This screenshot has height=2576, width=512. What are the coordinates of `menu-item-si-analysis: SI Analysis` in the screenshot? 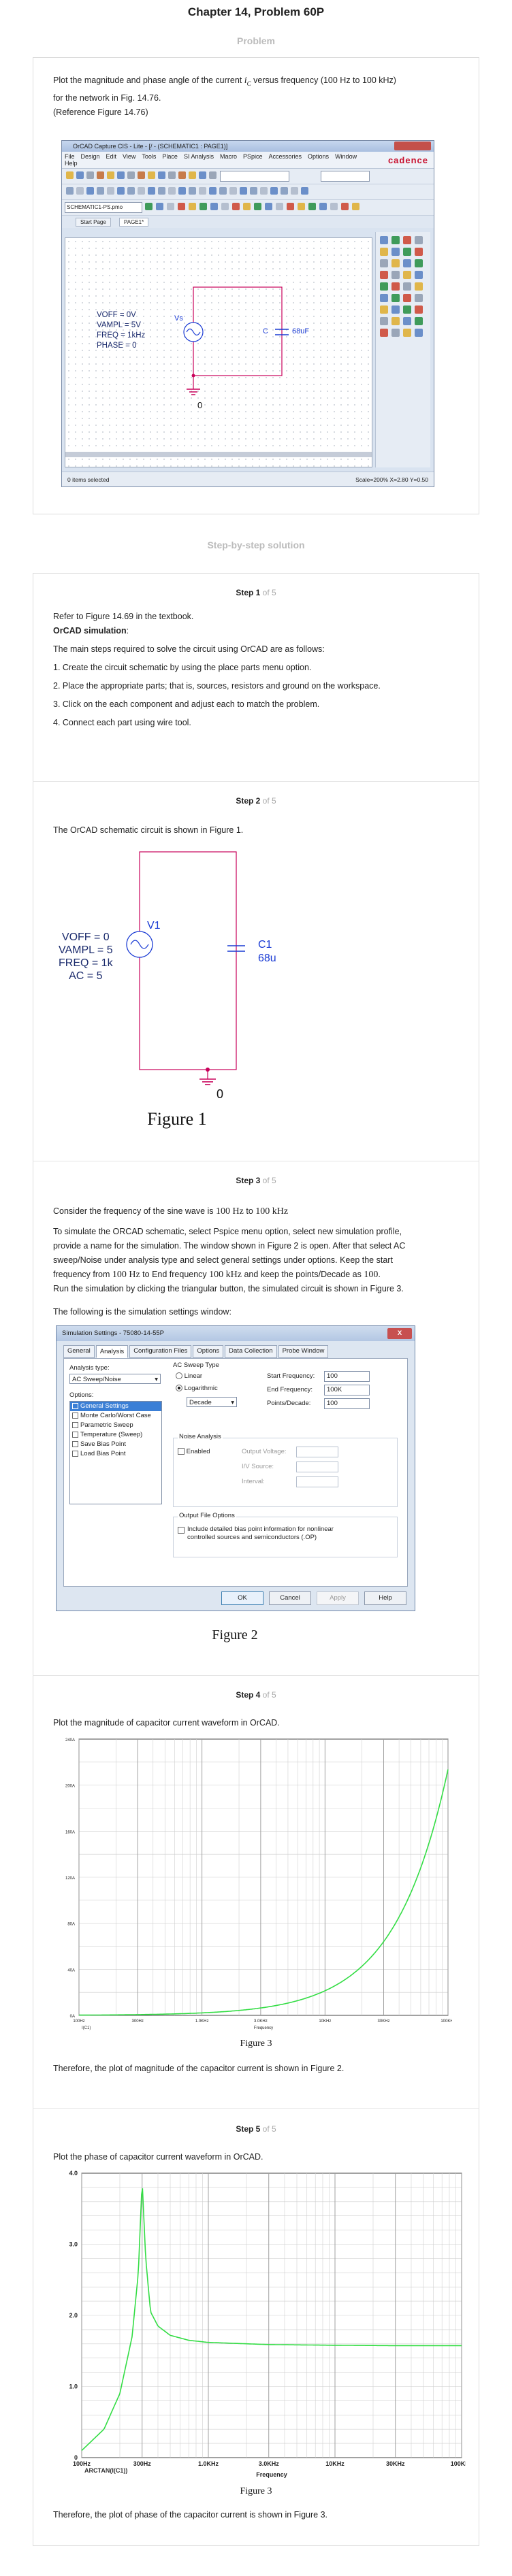 It's located at (199, 156).